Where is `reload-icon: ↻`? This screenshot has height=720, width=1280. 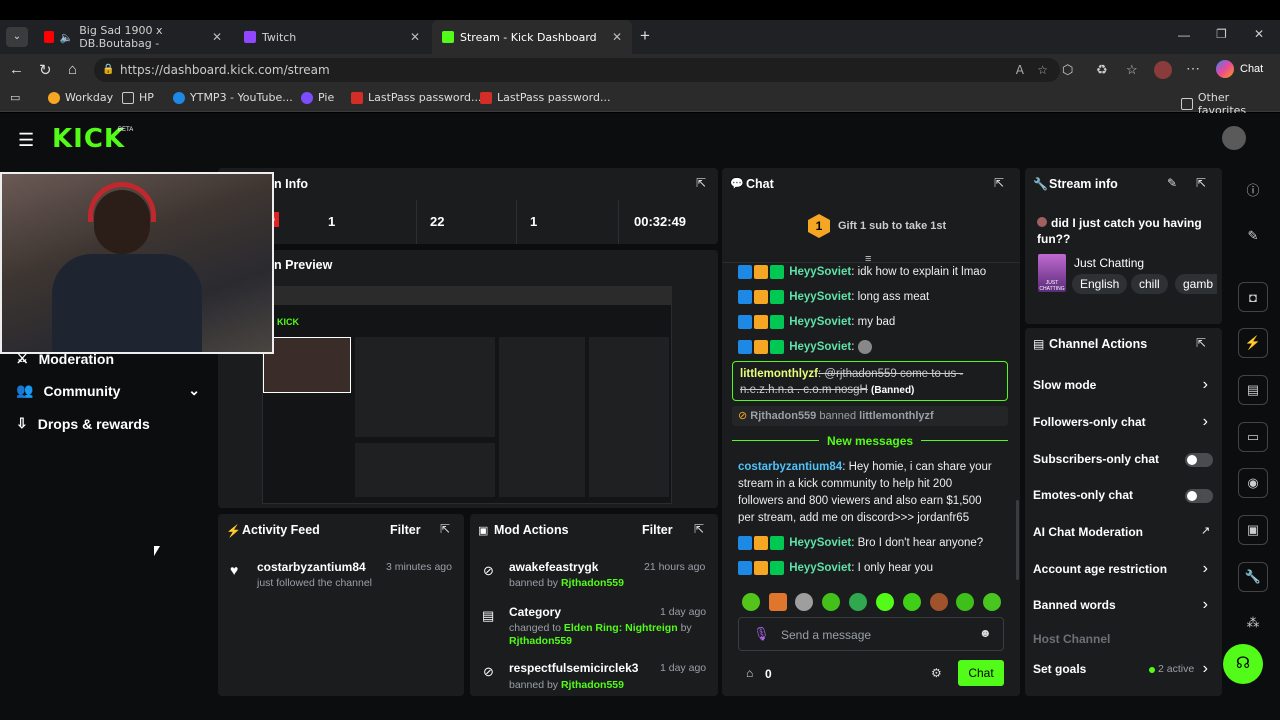 reload-icon: ↻ is located at coordinates (45, 70).